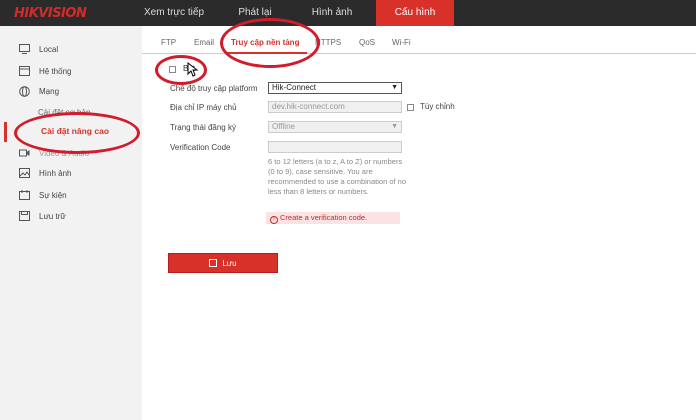  What do you see at coordinates (55, 173) in the screenshot?
I see `sidebar-item-label: Hình ảnh` at bounding box center [55, 173].